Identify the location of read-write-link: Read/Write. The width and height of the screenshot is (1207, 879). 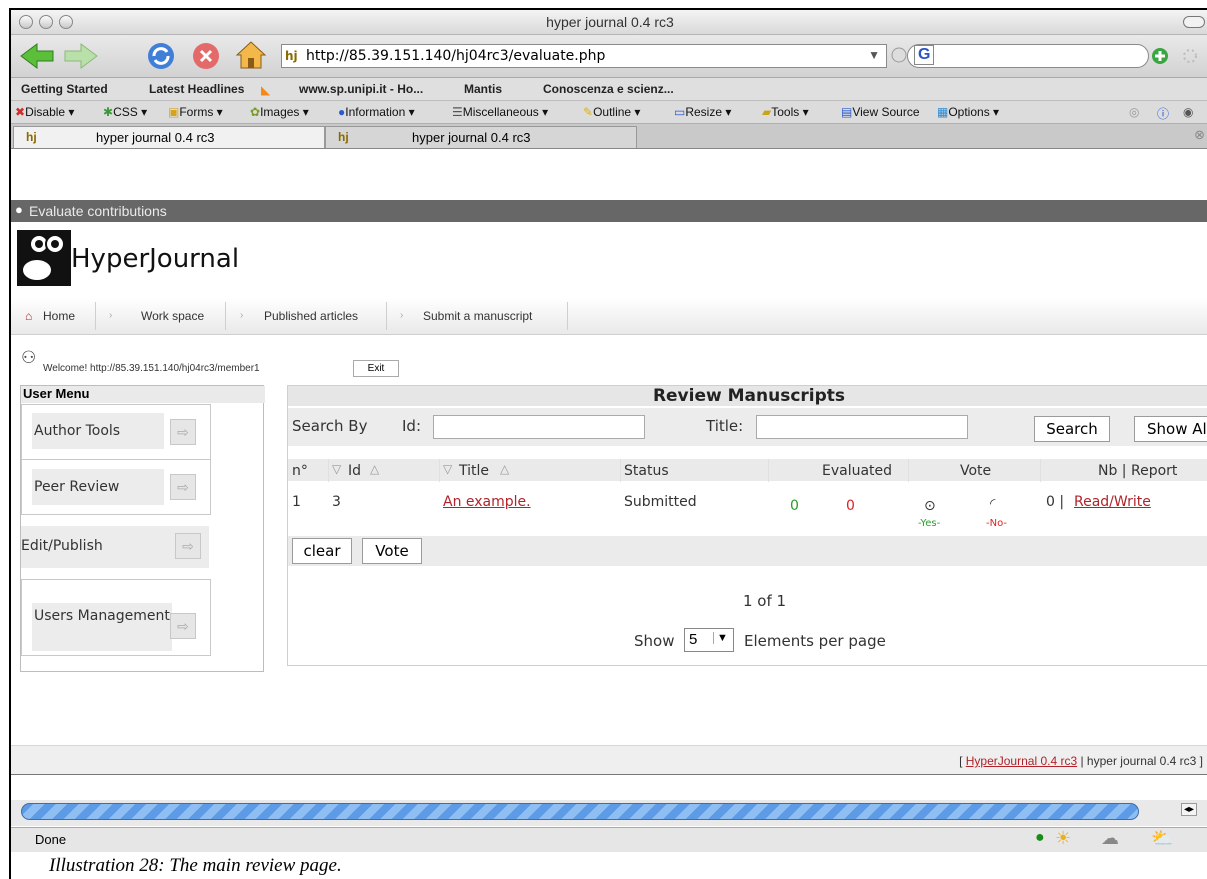
(1112, 502).